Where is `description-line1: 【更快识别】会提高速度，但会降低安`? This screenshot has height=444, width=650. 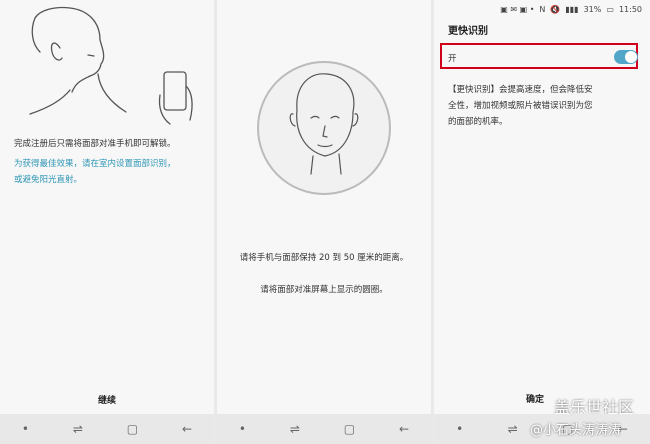 description-line1: 【更快识别】会提高速度，但会降低安 is located at coordinates (520, 90).